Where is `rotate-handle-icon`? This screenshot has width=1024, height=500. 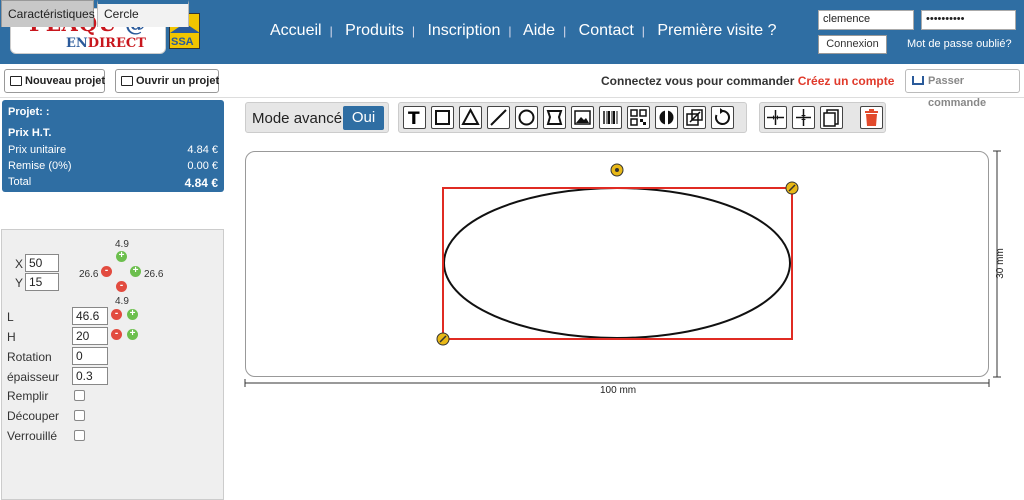
rotate-handle-icon is located at coordinates (617, 170).